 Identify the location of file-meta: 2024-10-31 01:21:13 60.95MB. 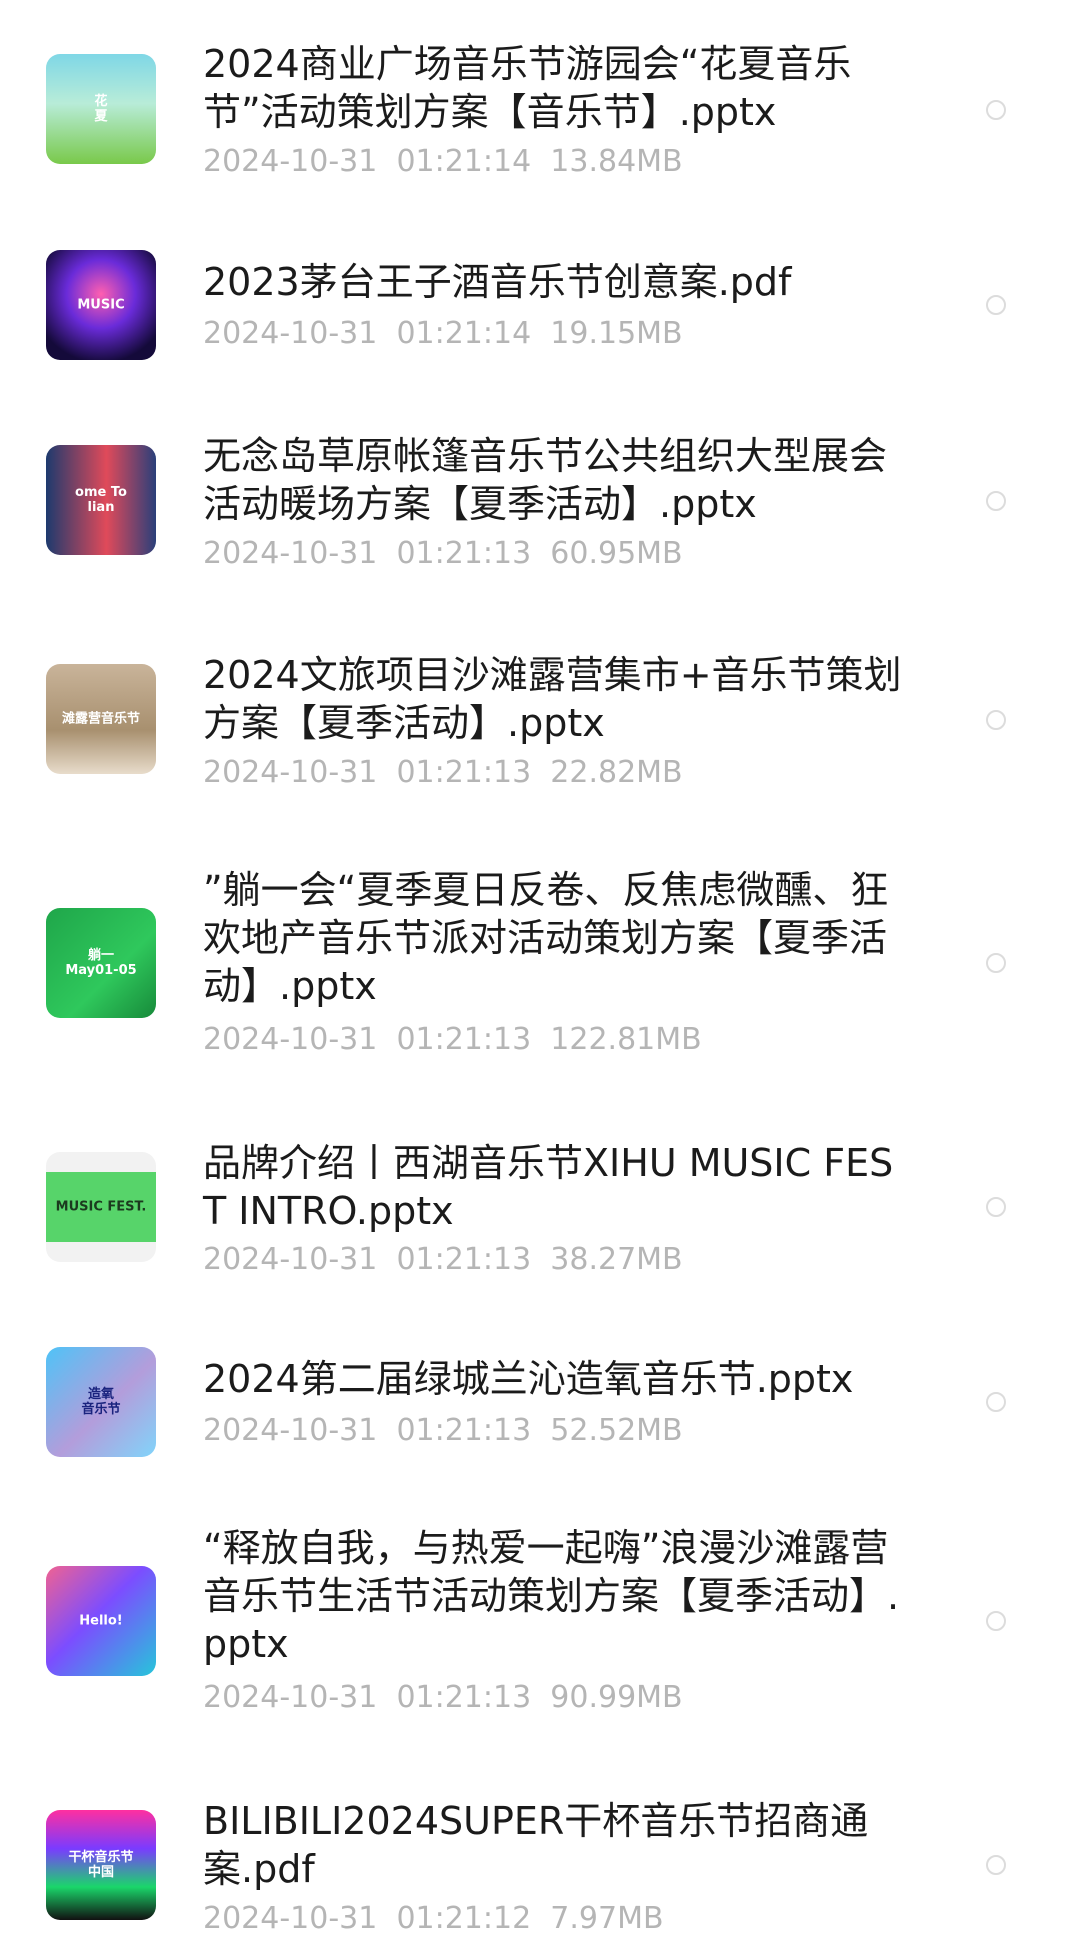
(443, 554).